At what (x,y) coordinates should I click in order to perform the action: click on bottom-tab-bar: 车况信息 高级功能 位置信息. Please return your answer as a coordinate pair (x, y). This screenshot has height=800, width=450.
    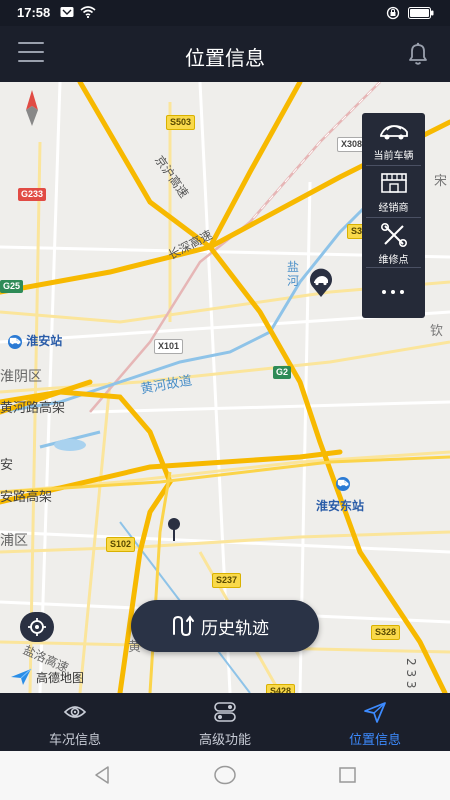
    Looking at the image, I should click on (225, 722).